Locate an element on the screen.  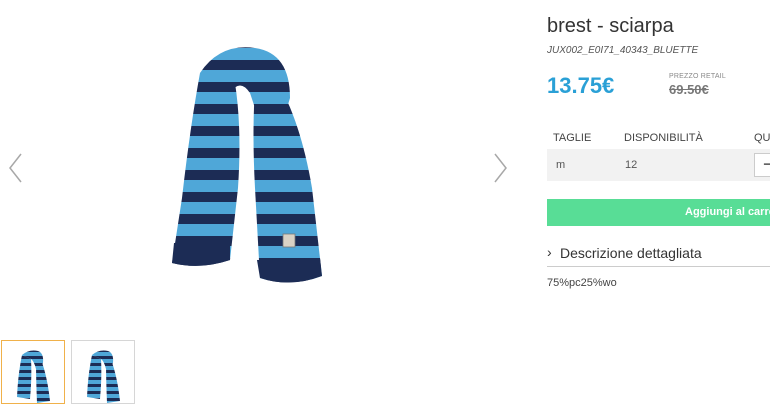
description-toggle: › Descrizione dettagliata is located at coordinates (658, 255).